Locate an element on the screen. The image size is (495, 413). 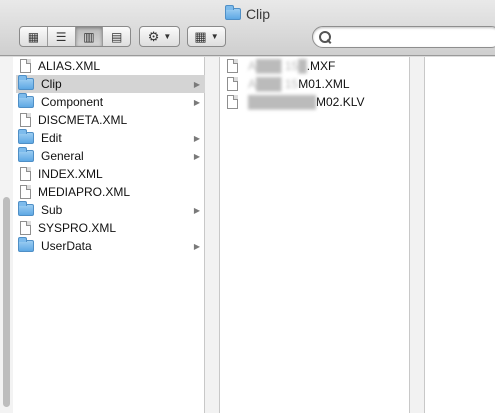
icon-view-button: ▦ is located at coordinates (34, 36).